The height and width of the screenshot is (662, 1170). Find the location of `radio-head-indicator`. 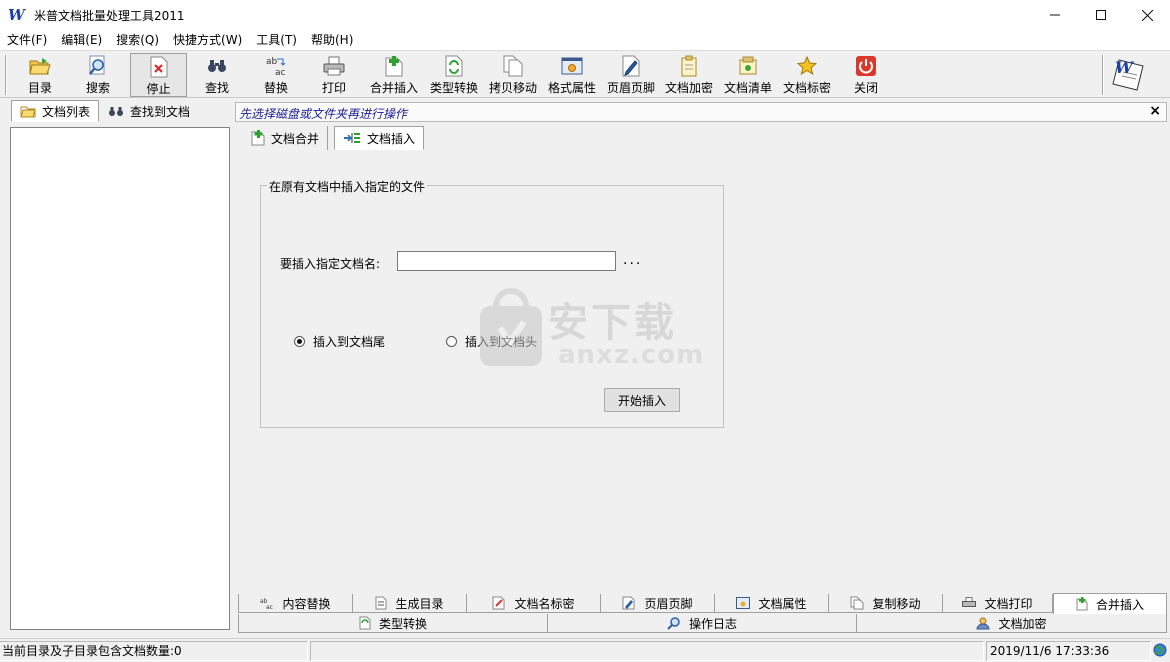

radio-head-indicator is located at coordinates (451, 341).